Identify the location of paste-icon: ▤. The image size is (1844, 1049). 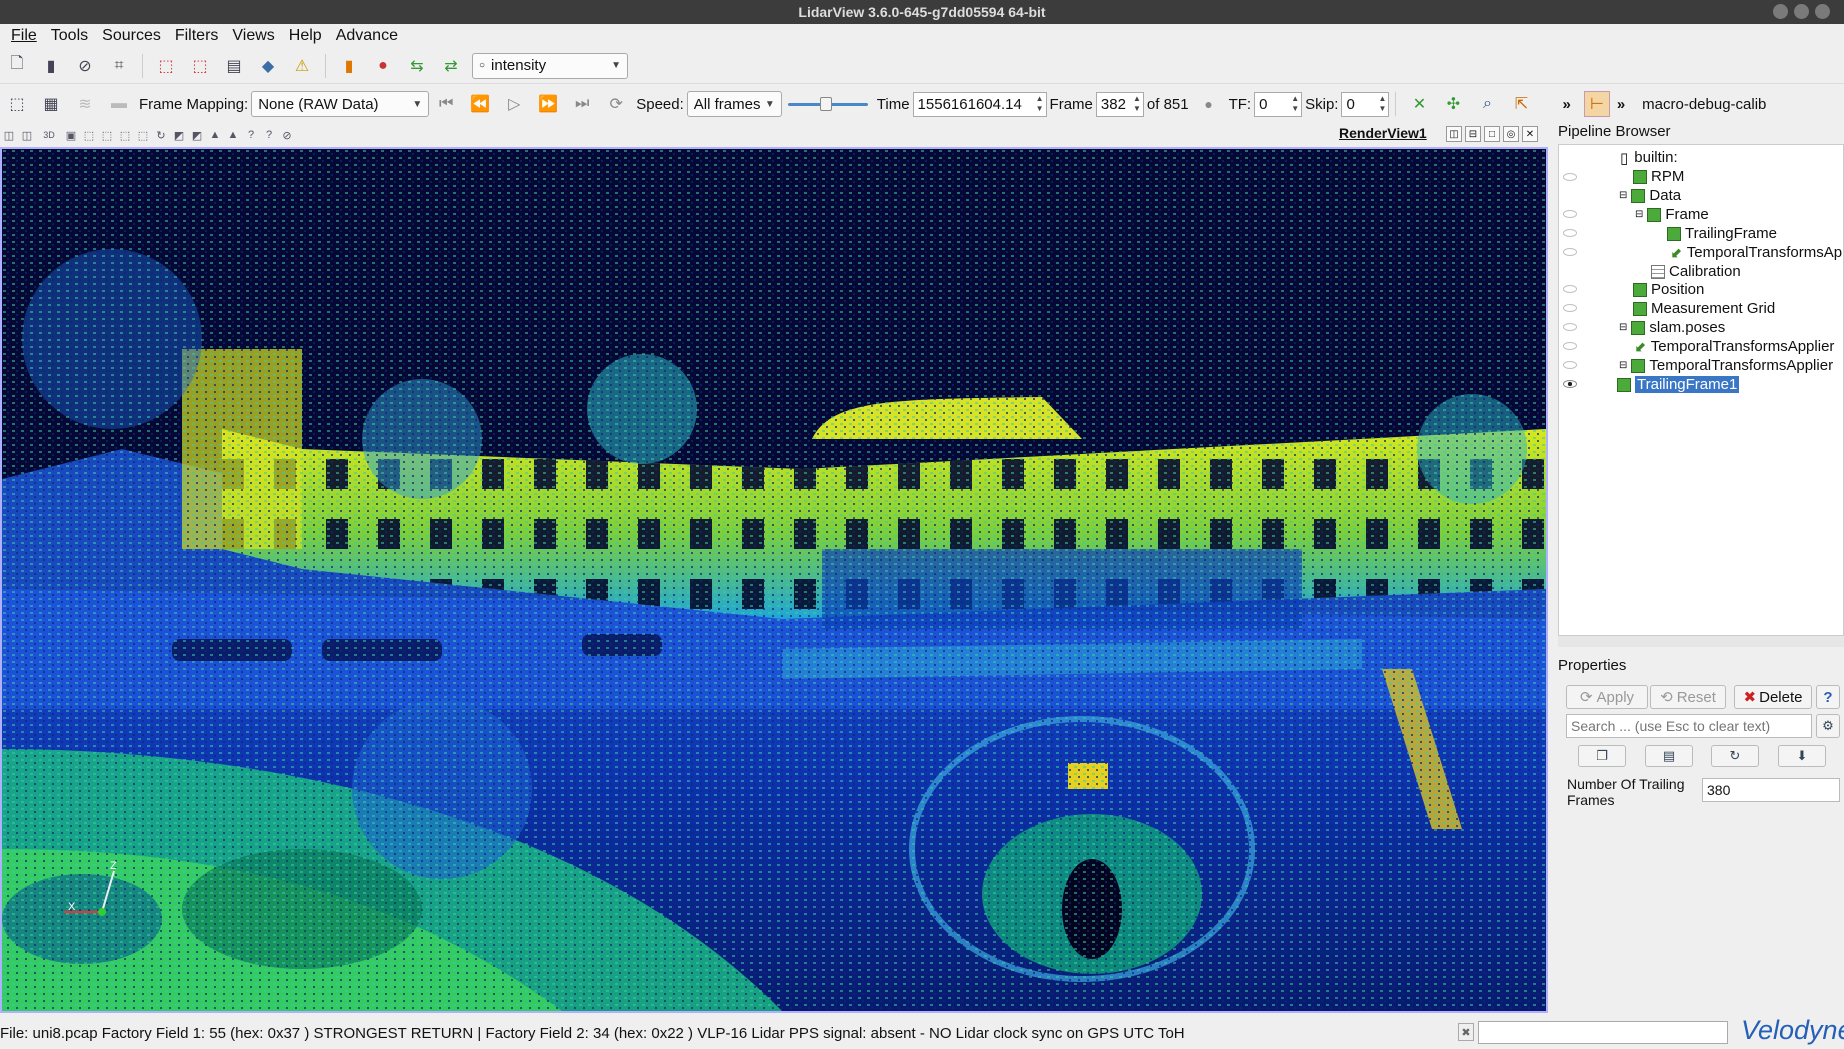
(1669, 756).